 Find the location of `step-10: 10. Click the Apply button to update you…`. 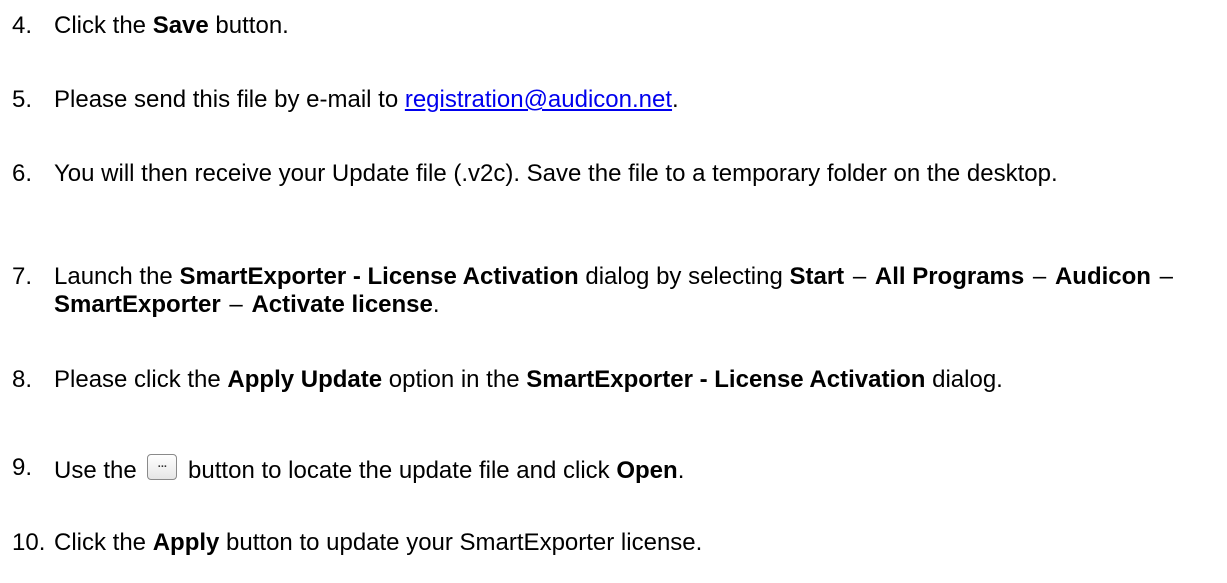

step-10: 10. Click the Apply button to update you… is located at coordinates (617, 543).